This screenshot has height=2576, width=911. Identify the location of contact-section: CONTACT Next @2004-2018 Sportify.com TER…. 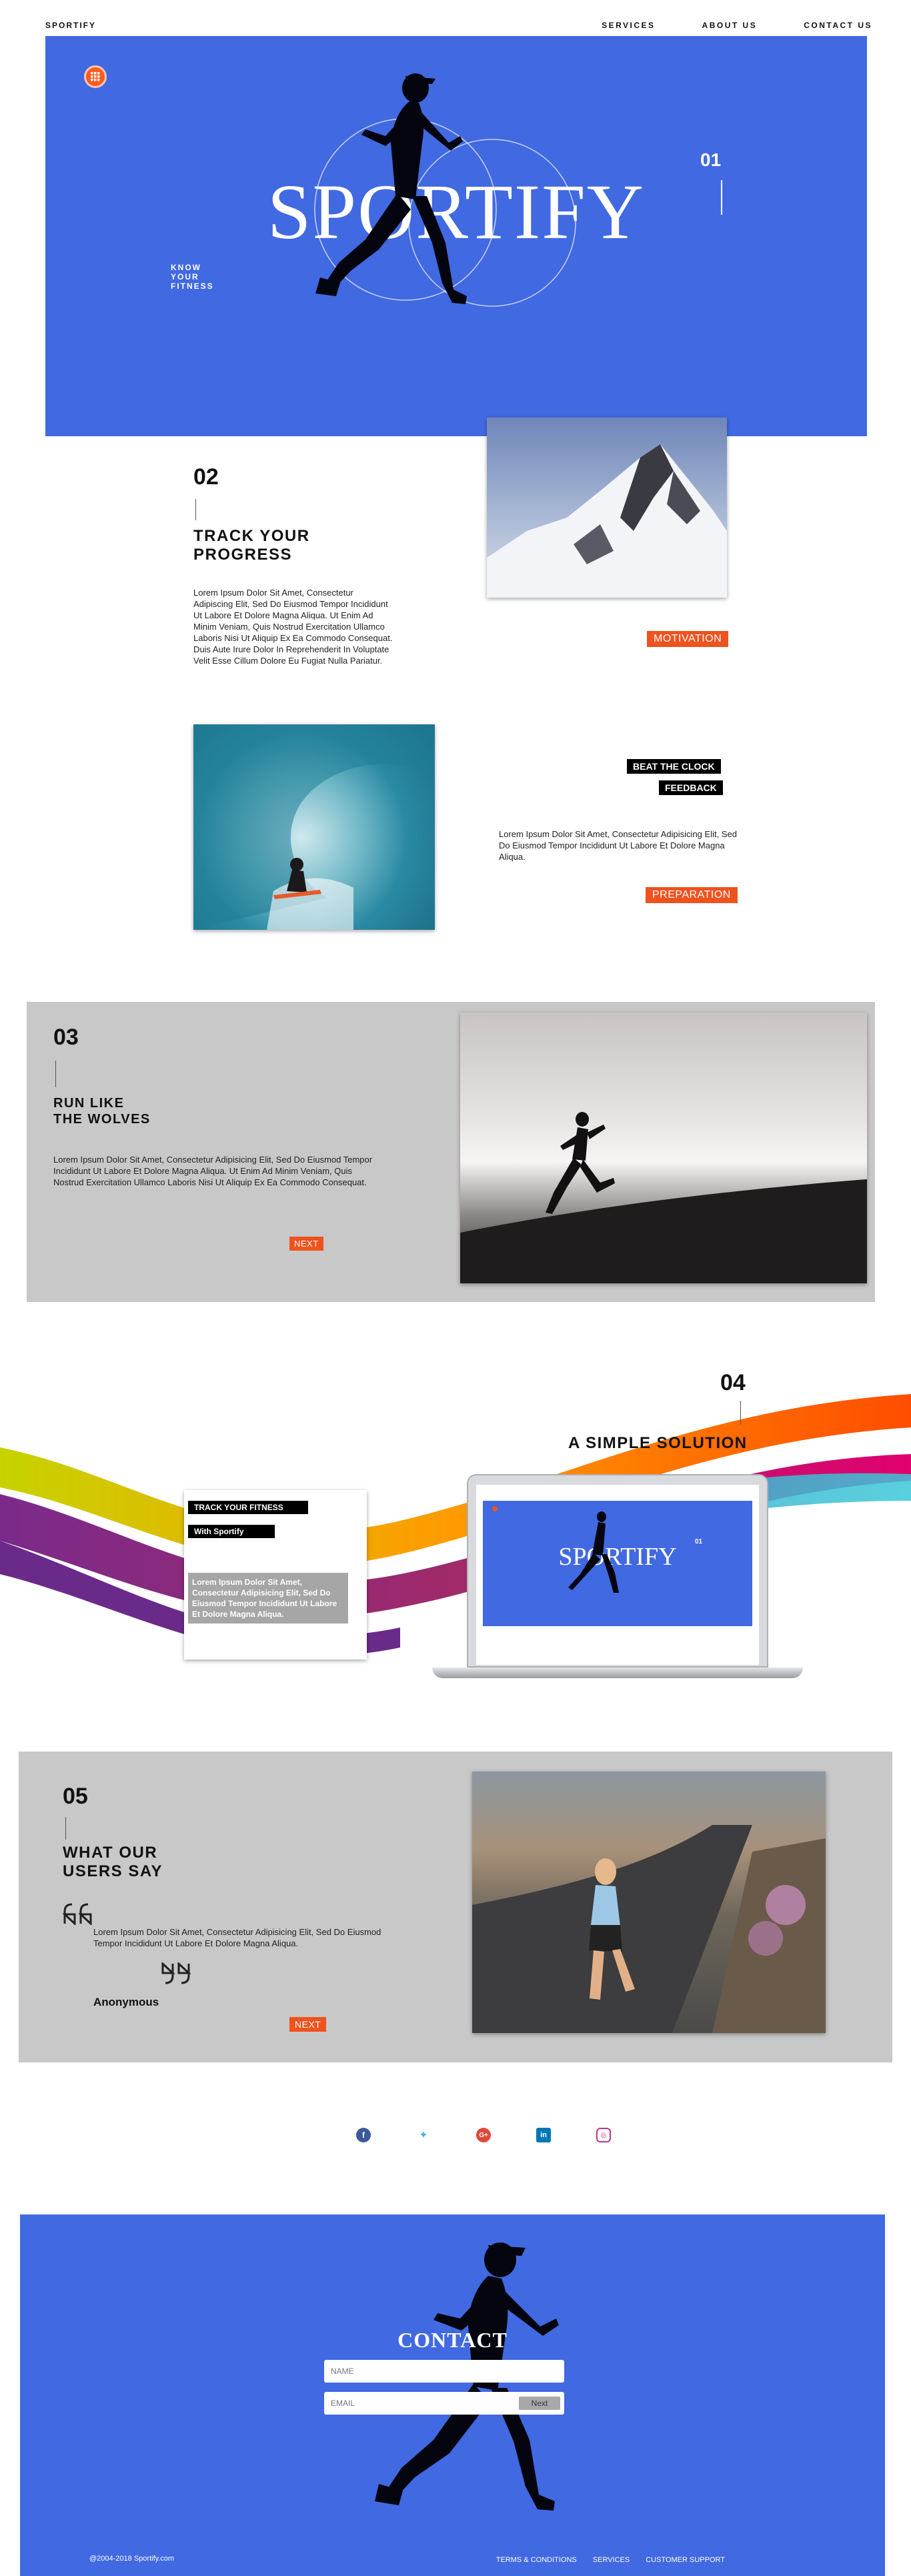
(452, 2395).